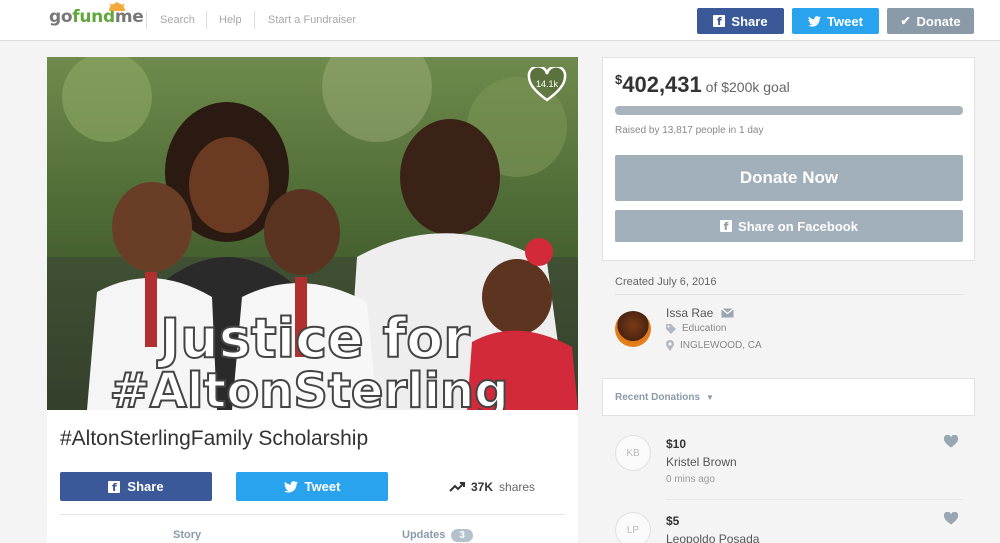 The height and width of the screenshot is (543, 1000). I want to click on goal-progress-bar, so click(789, 110).